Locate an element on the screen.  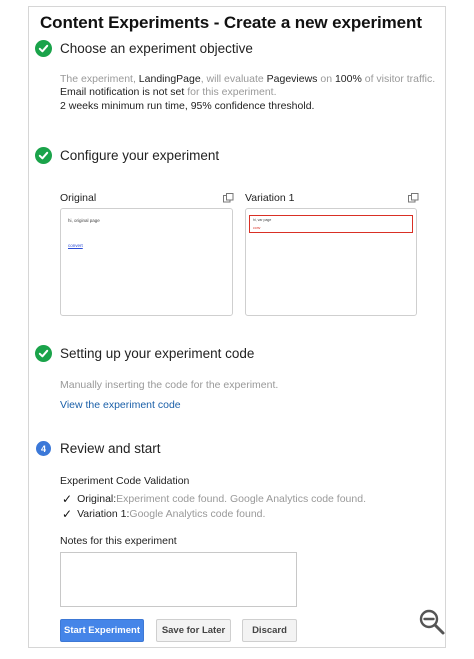
validation-label: Original: is located at coordinates (97, 499).